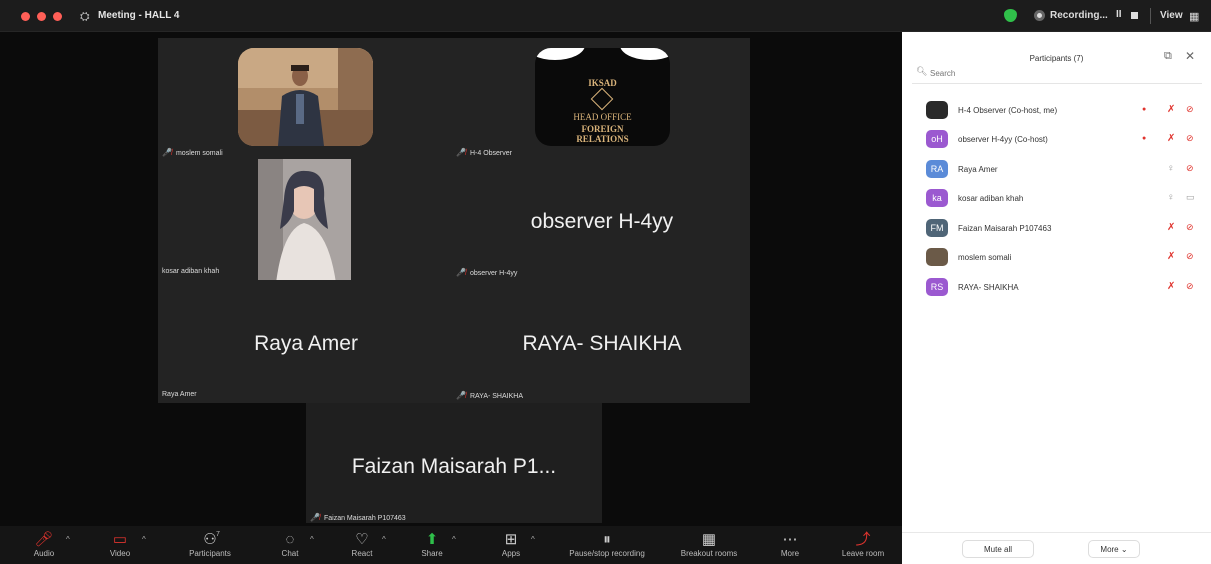  I want to click on toolbar-label: Video, so click(120, 553).